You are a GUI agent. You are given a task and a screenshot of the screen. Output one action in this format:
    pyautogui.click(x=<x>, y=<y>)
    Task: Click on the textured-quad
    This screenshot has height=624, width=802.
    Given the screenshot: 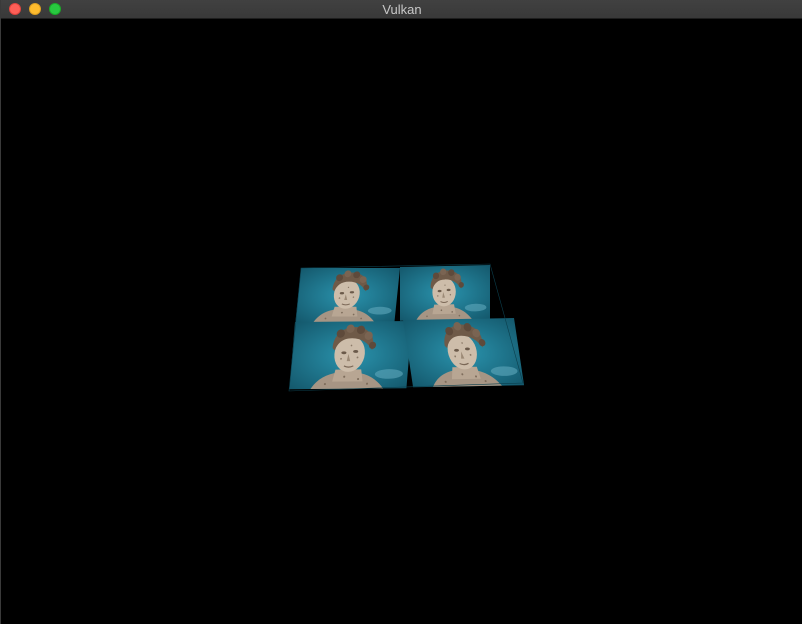 What is the action you would take?
    pyautogui.click(x=406, y=327)
    